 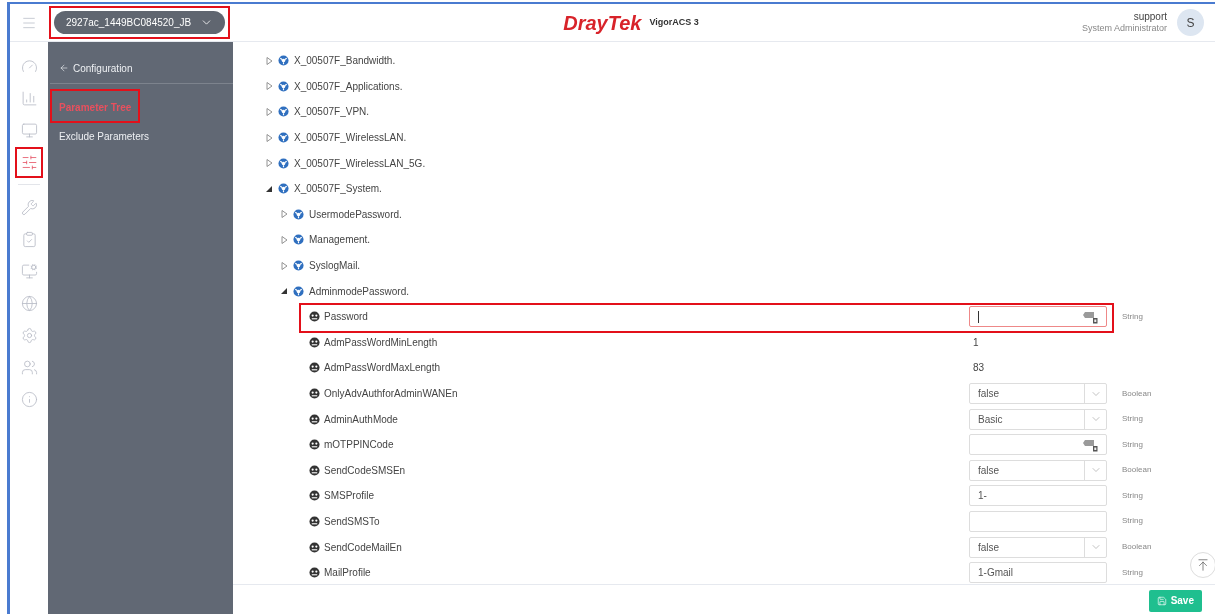 What do you see at coordinates (29, 335) in the screenshot?
I see `settings-icon` at bounding box center [29, 335].